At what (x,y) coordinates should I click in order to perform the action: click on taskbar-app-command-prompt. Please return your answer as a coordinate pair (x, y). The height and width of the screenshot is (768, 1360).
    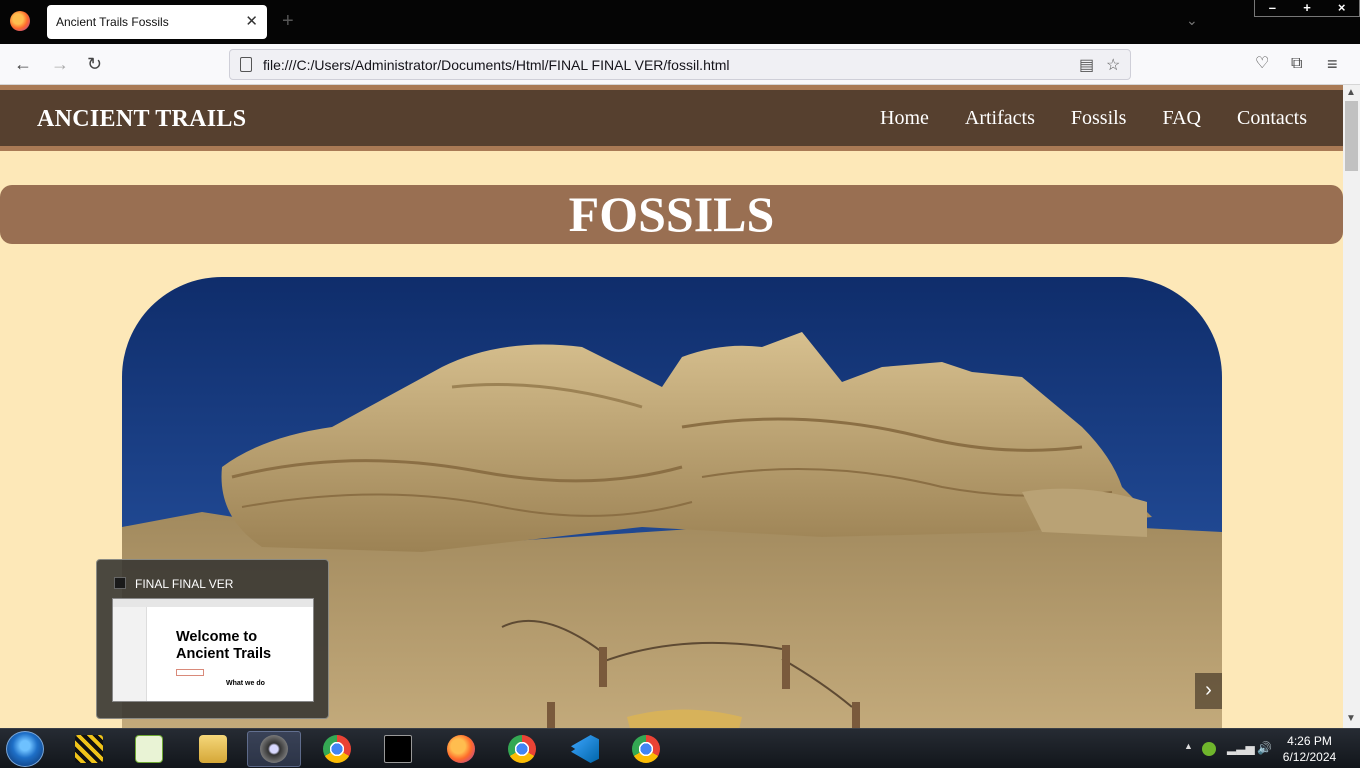
    Looking at the image, I should click on (398, 749).